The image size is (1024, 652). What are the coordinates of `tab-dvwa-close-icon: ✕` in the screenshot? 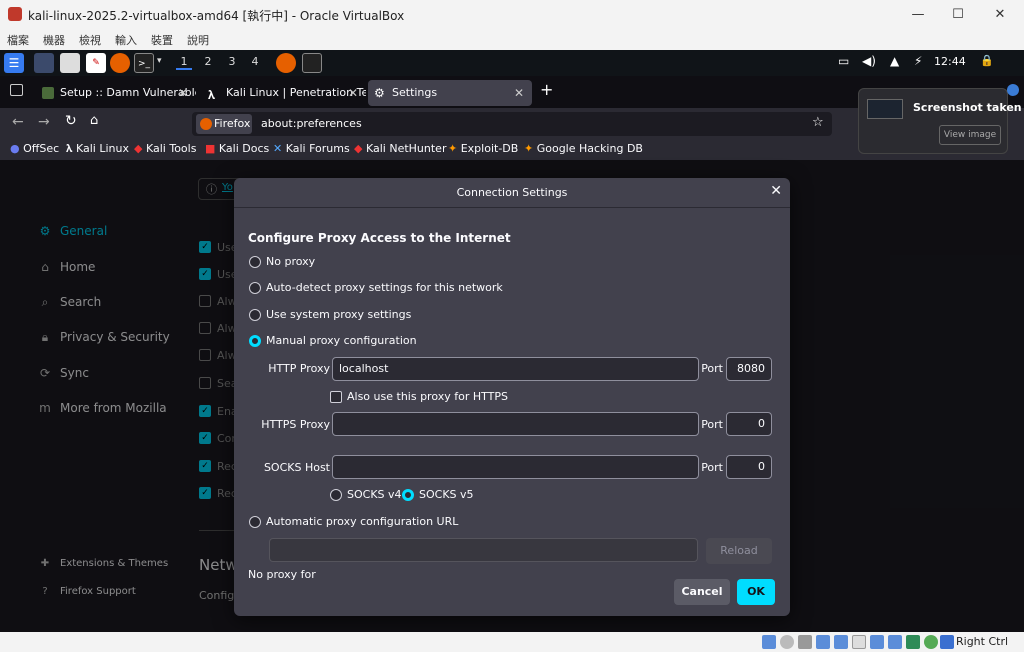 It's located at (183, 93).